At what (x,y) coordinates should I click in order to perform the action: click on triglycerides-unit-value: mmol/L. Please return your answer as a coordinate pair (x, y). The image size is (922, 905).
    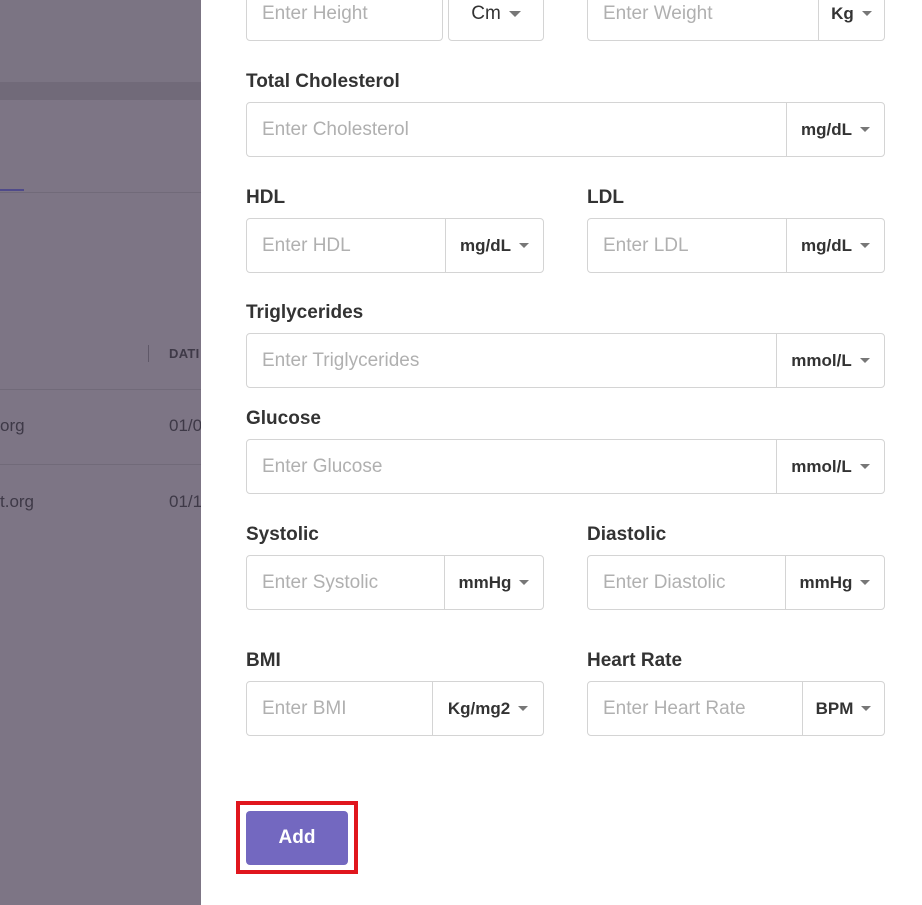
    Looking at the image, I should click on (821, 360).